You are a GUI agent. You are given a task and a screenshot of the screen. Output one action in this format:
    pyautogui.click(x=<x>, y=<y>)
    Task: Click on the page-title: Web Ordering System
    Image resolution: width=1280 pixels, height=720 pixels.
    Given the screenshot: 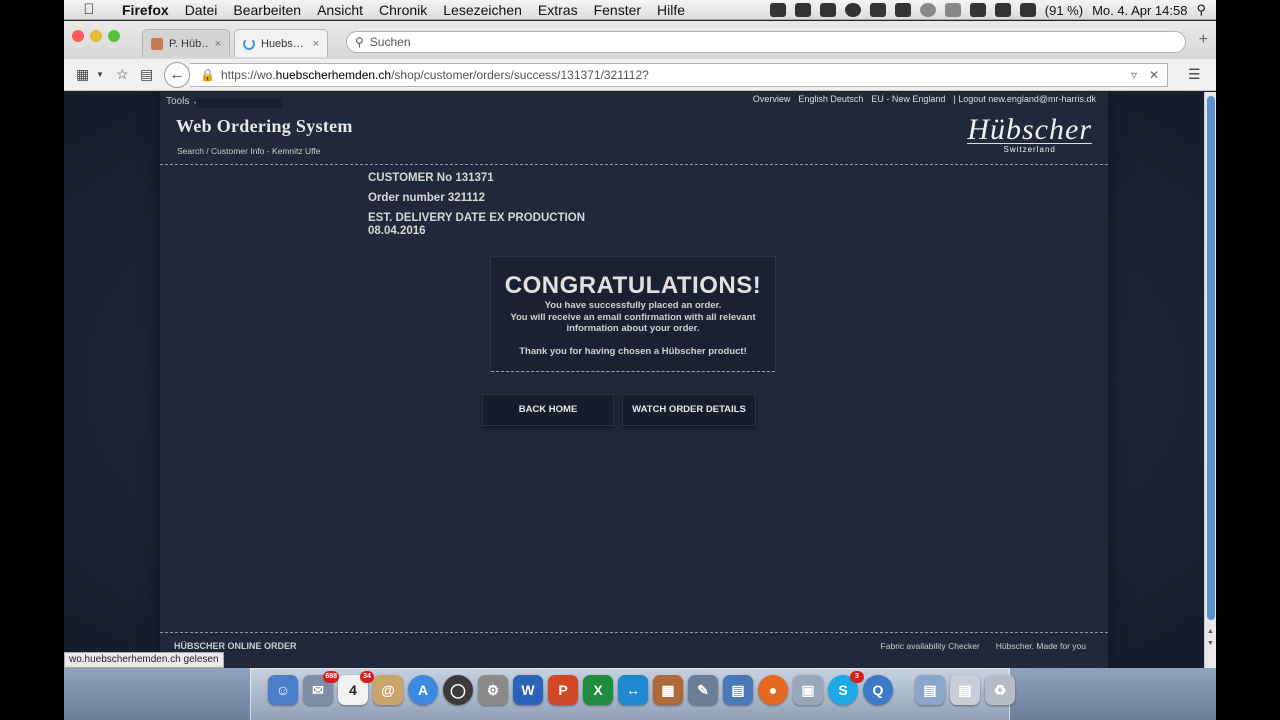 What is the action you would take?
    pyautogui.click(x=264, y=126)
    